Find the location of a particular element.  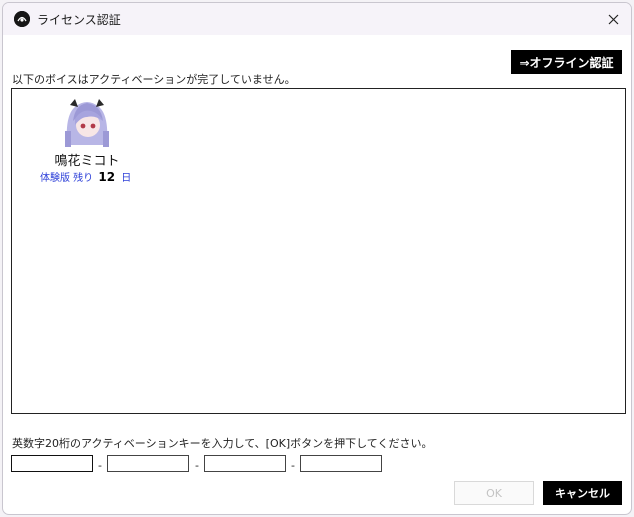

close-button is located at coordinates (613, 19).